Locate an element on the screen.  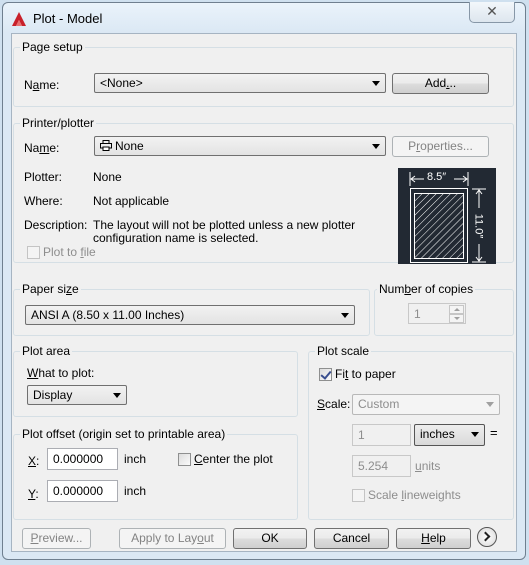
paper-size-group: Paper size ANSI A (8.50 x 11.00 Inches) is located at coordinates (191, 309).